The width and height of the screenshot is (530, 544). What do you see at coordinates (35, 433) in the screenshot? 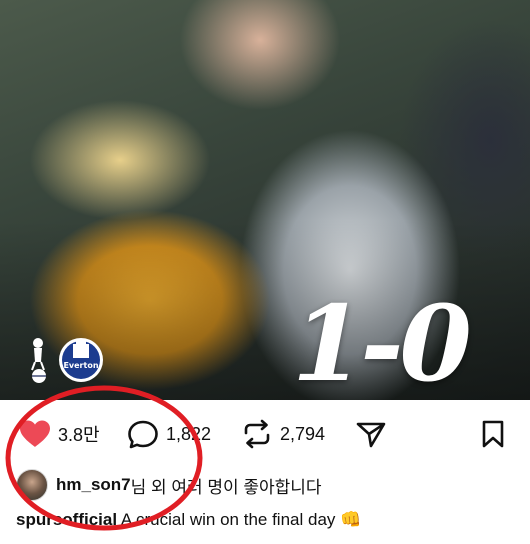
I see `heart-icon` at bounding box center [35, 433].